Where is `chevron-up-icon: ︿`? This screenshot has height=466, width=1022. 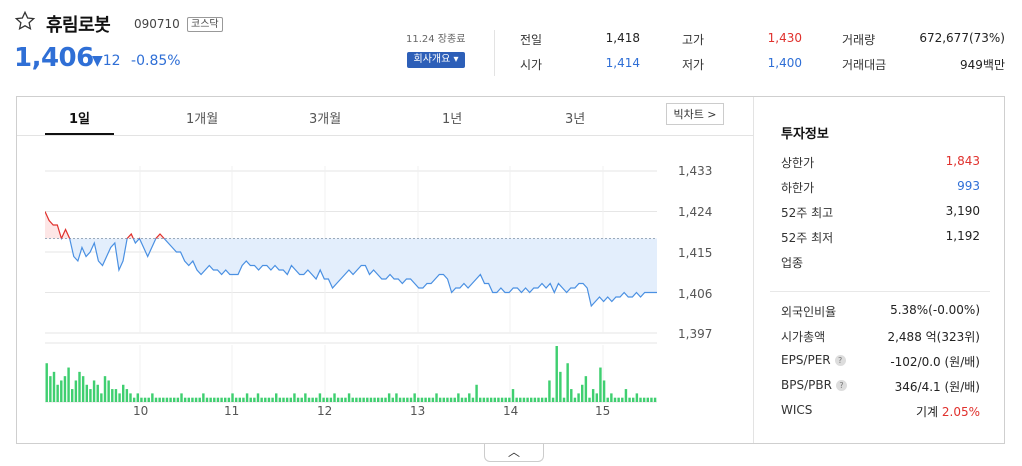
chevron-up-icon: ︿ is located at coordinates (513, 452).